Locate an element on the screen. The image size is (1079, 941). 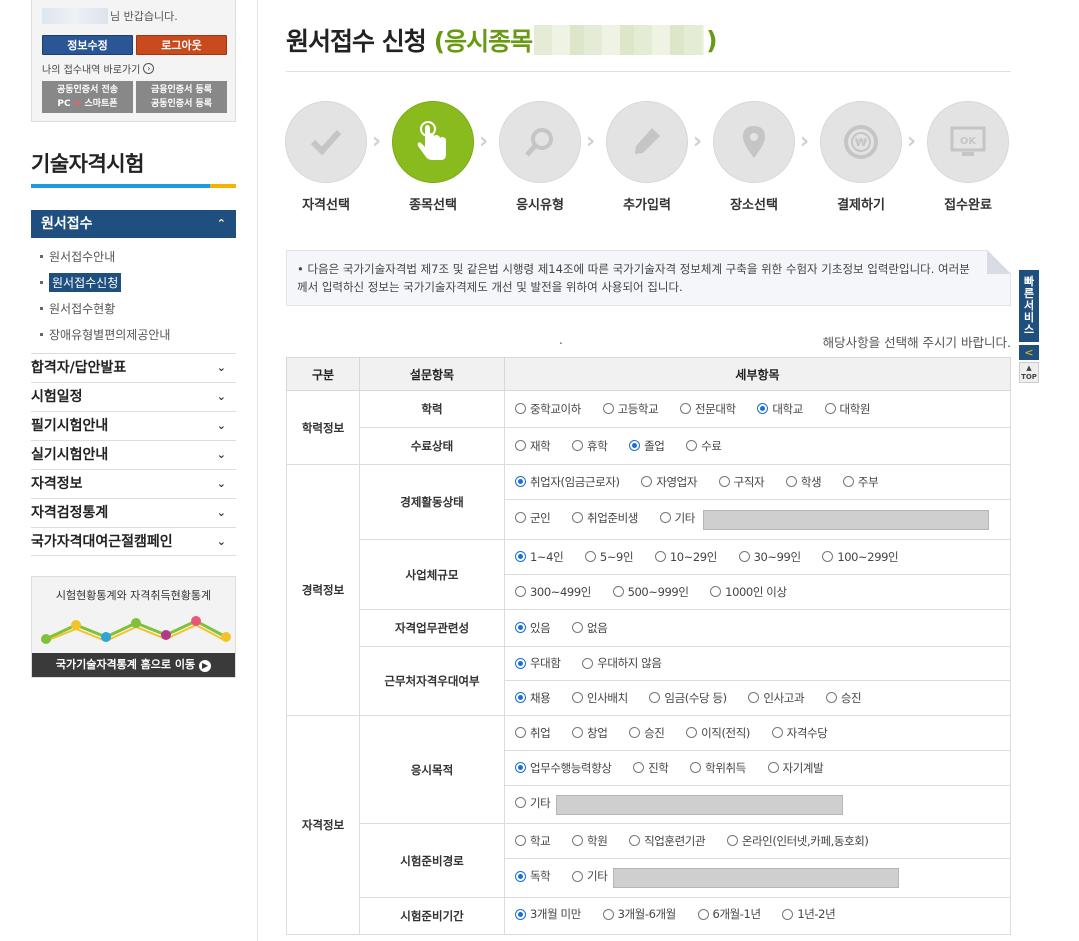
radio-option: 구직자 is located at coordinates (741, 482).